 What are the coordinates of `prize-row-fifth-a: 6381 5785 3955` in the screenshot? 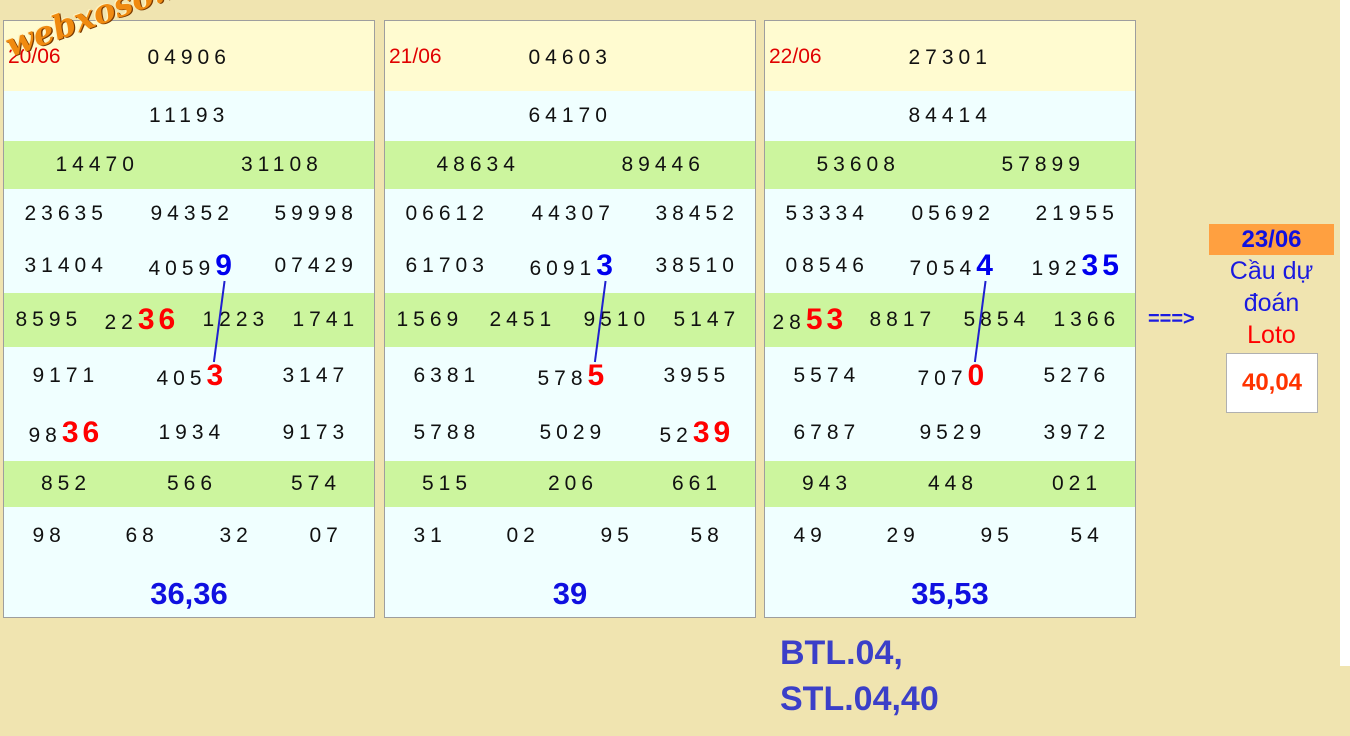 It's located at (570, 376).